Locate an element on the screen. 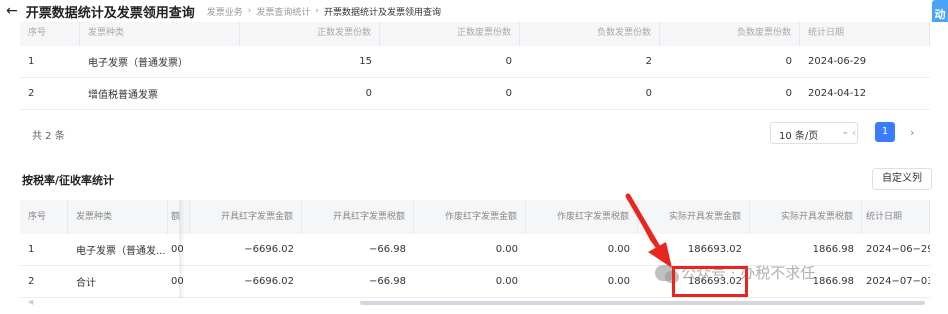 This screenshot has height=314, width=948. table-row: 1 电子发票（普通发票） 15 0 2 0 2024-06-29 is located at coordinates (475, 62).